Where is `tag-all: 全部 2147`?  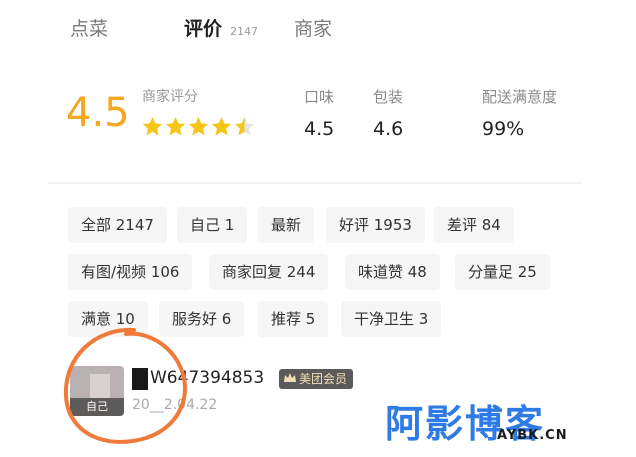 tag-all: 全部 2147 is located at coordinates (117, 225).